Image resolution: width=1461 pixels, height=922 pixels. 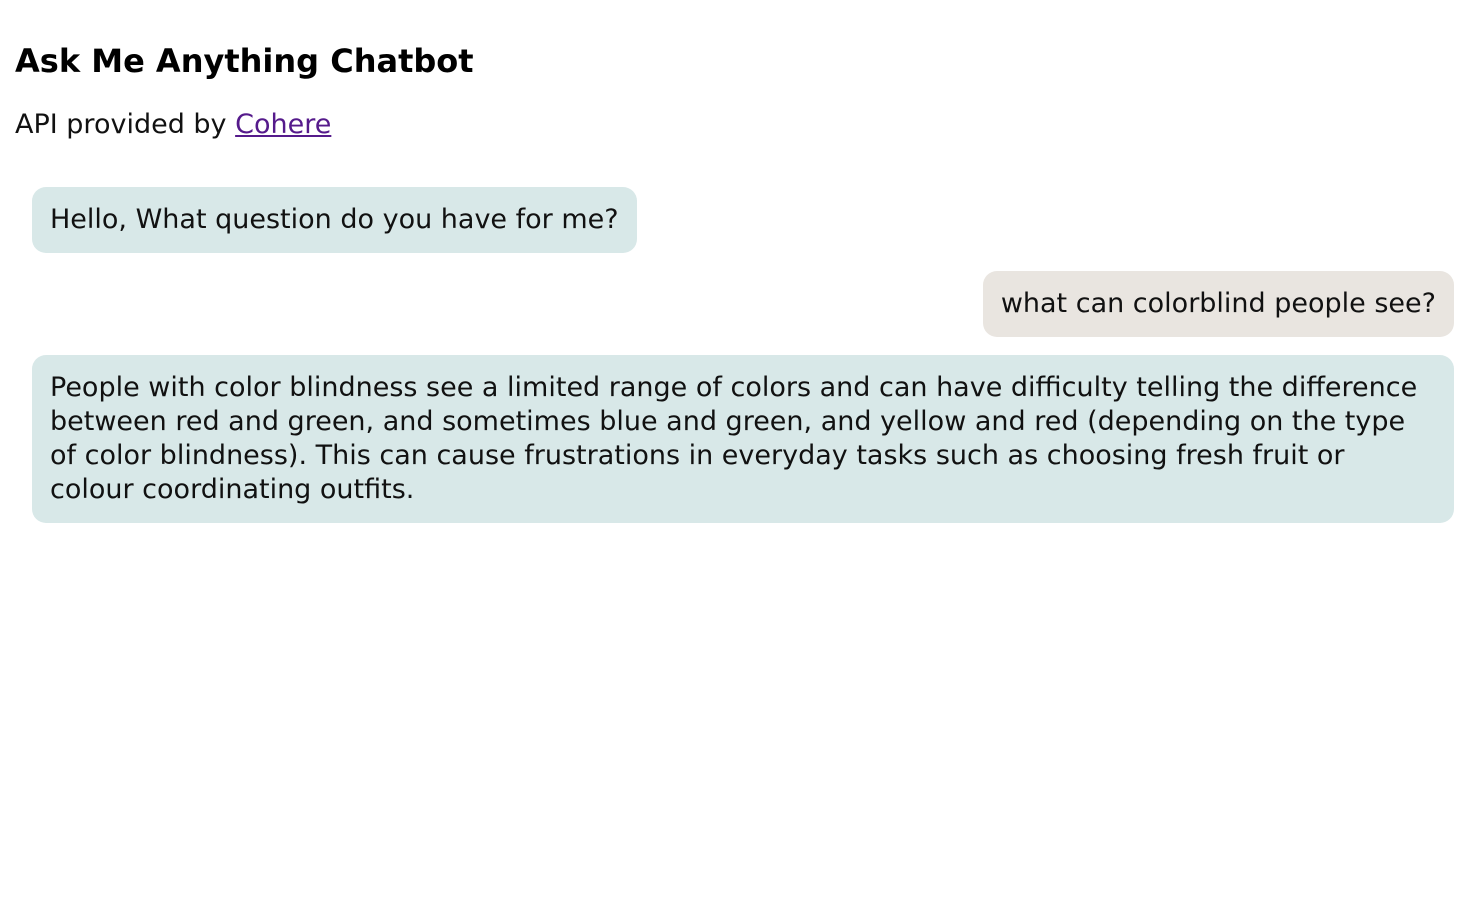 I want to click on cohere-link: Cohere, so click(x=283, y=124).